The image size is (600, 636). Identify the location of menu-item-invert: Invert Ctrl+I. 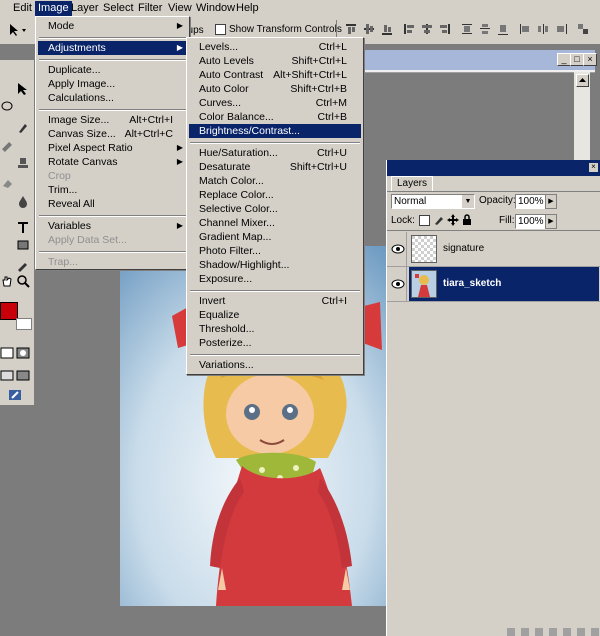
(275, 301).